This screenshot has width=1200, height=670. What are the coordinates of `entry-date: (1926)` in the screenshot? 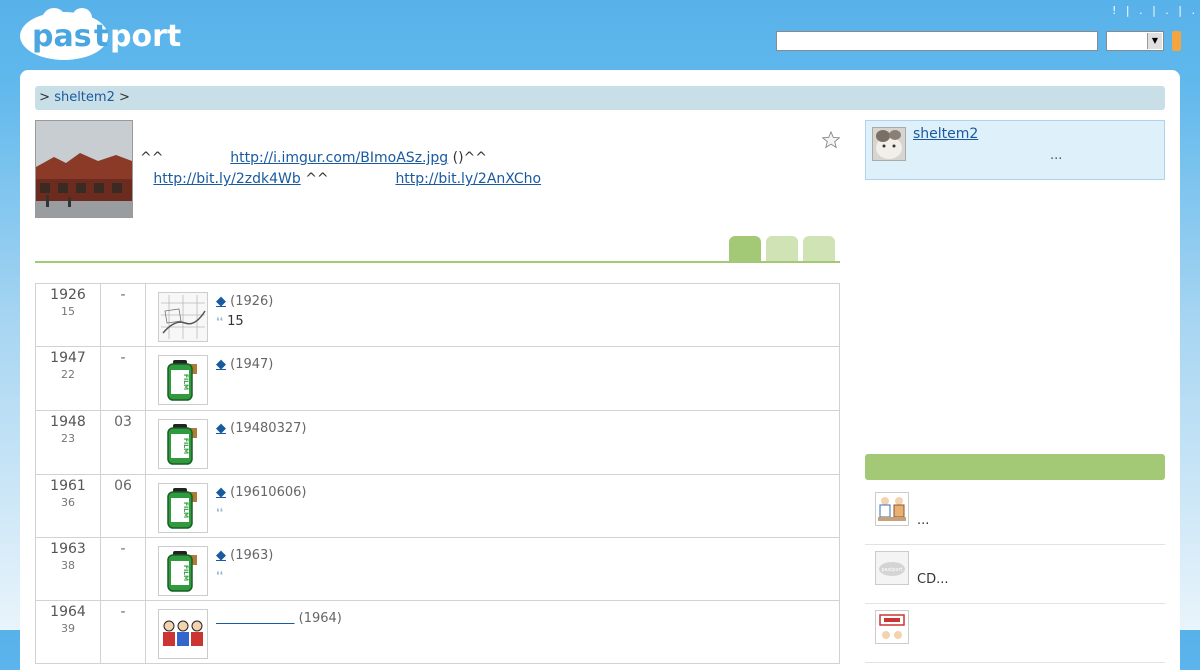 It's located at (252, 301).